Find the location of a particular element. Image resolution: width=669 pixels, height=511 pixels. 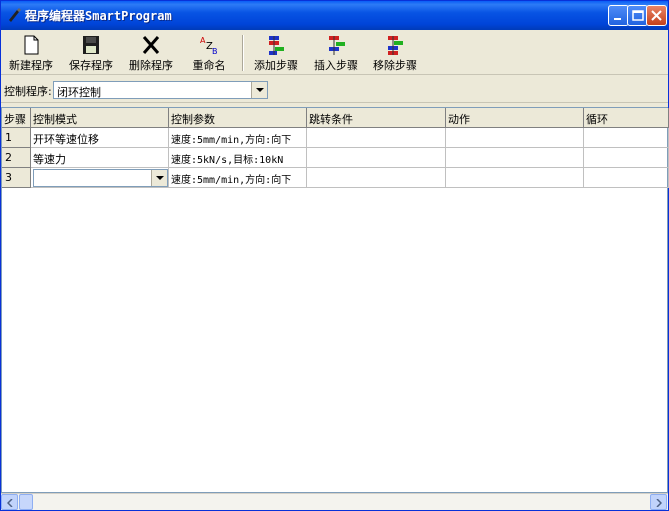

toolbar-separator is located at coordinates (243, 53).